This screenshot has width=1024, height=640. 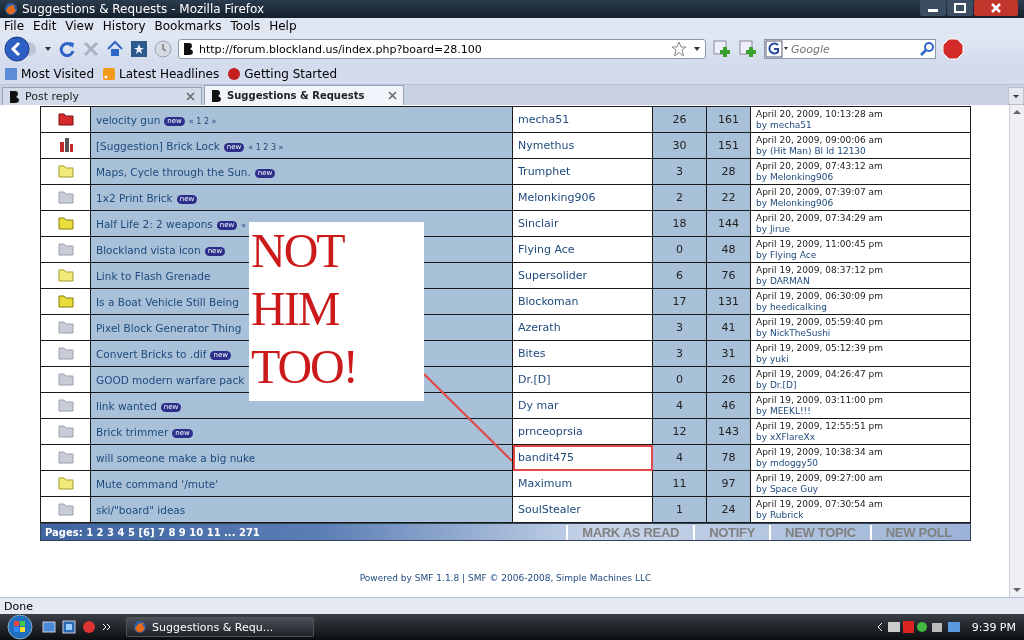 What do you see at coordinates (167, 301) in the screenshot?
I see `topic-link: Is a Boat Vehicle Still Being` at bounding box center [167, 301].